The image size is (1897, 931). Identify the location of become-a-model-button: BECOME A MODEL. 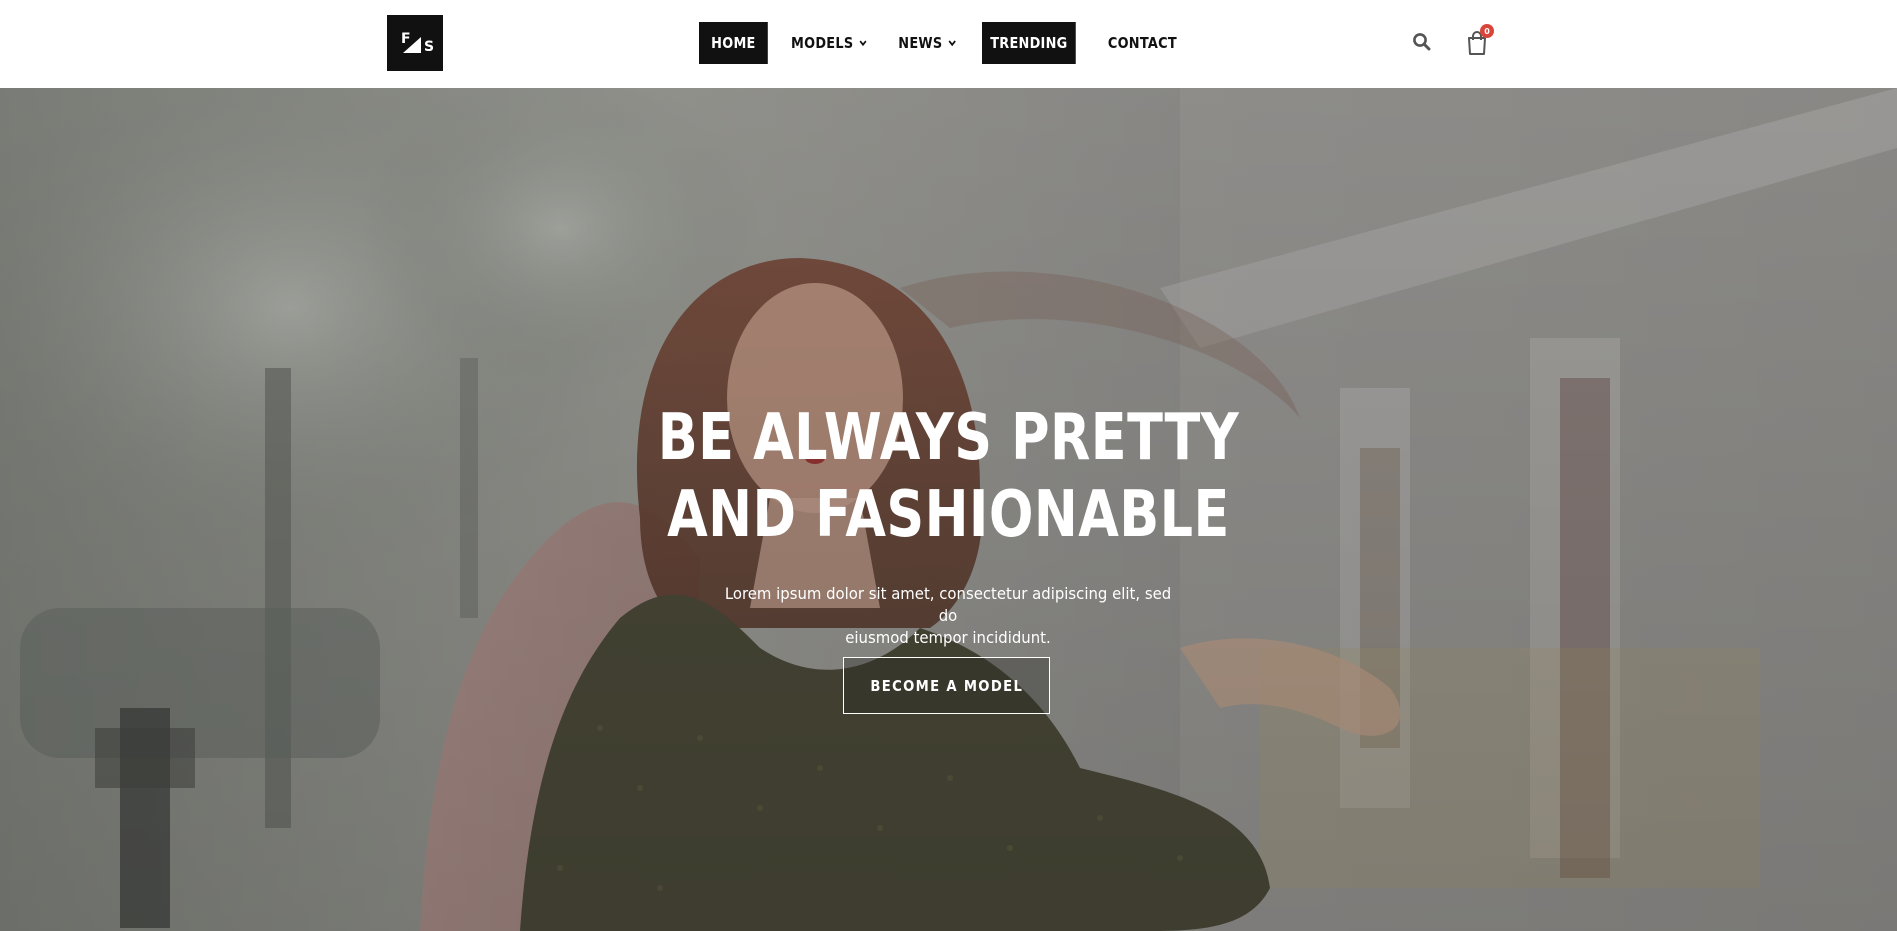
(946, 685).